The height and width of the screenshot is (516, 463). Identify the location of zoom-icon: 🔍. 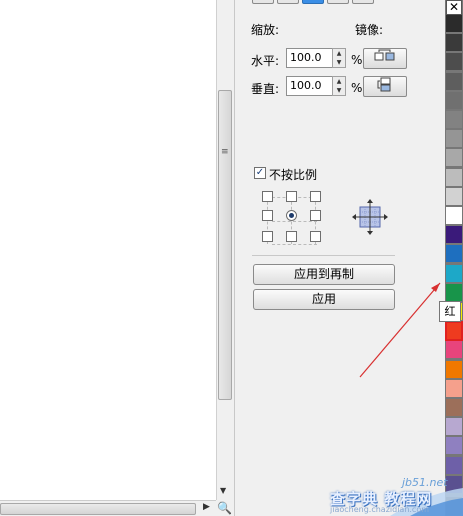
(224, 508).